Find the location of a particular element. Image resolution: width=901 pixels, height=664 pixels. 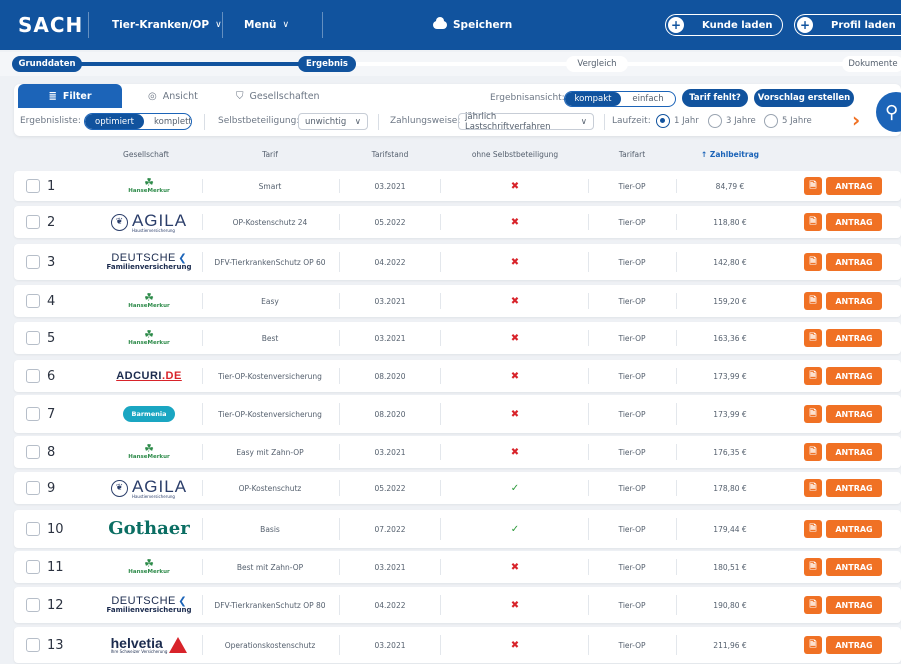

tarif-missing-button: Tarif fehlt? is located at coordinates (715, 98).